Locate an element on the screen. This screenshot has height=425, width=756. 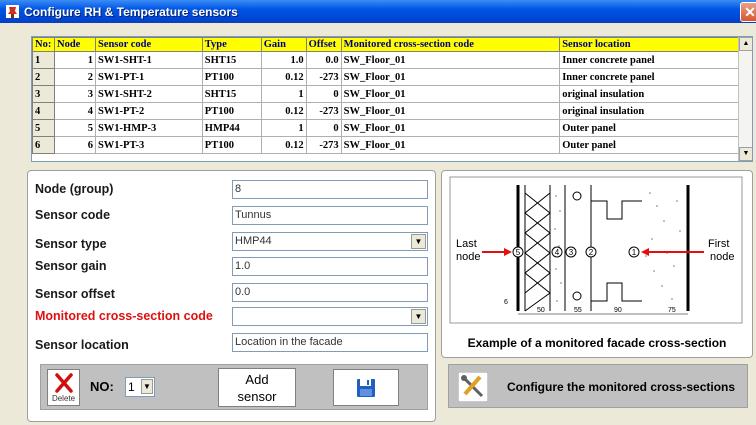
no-select: 1 ▼ is located at coordinates (140, 387).